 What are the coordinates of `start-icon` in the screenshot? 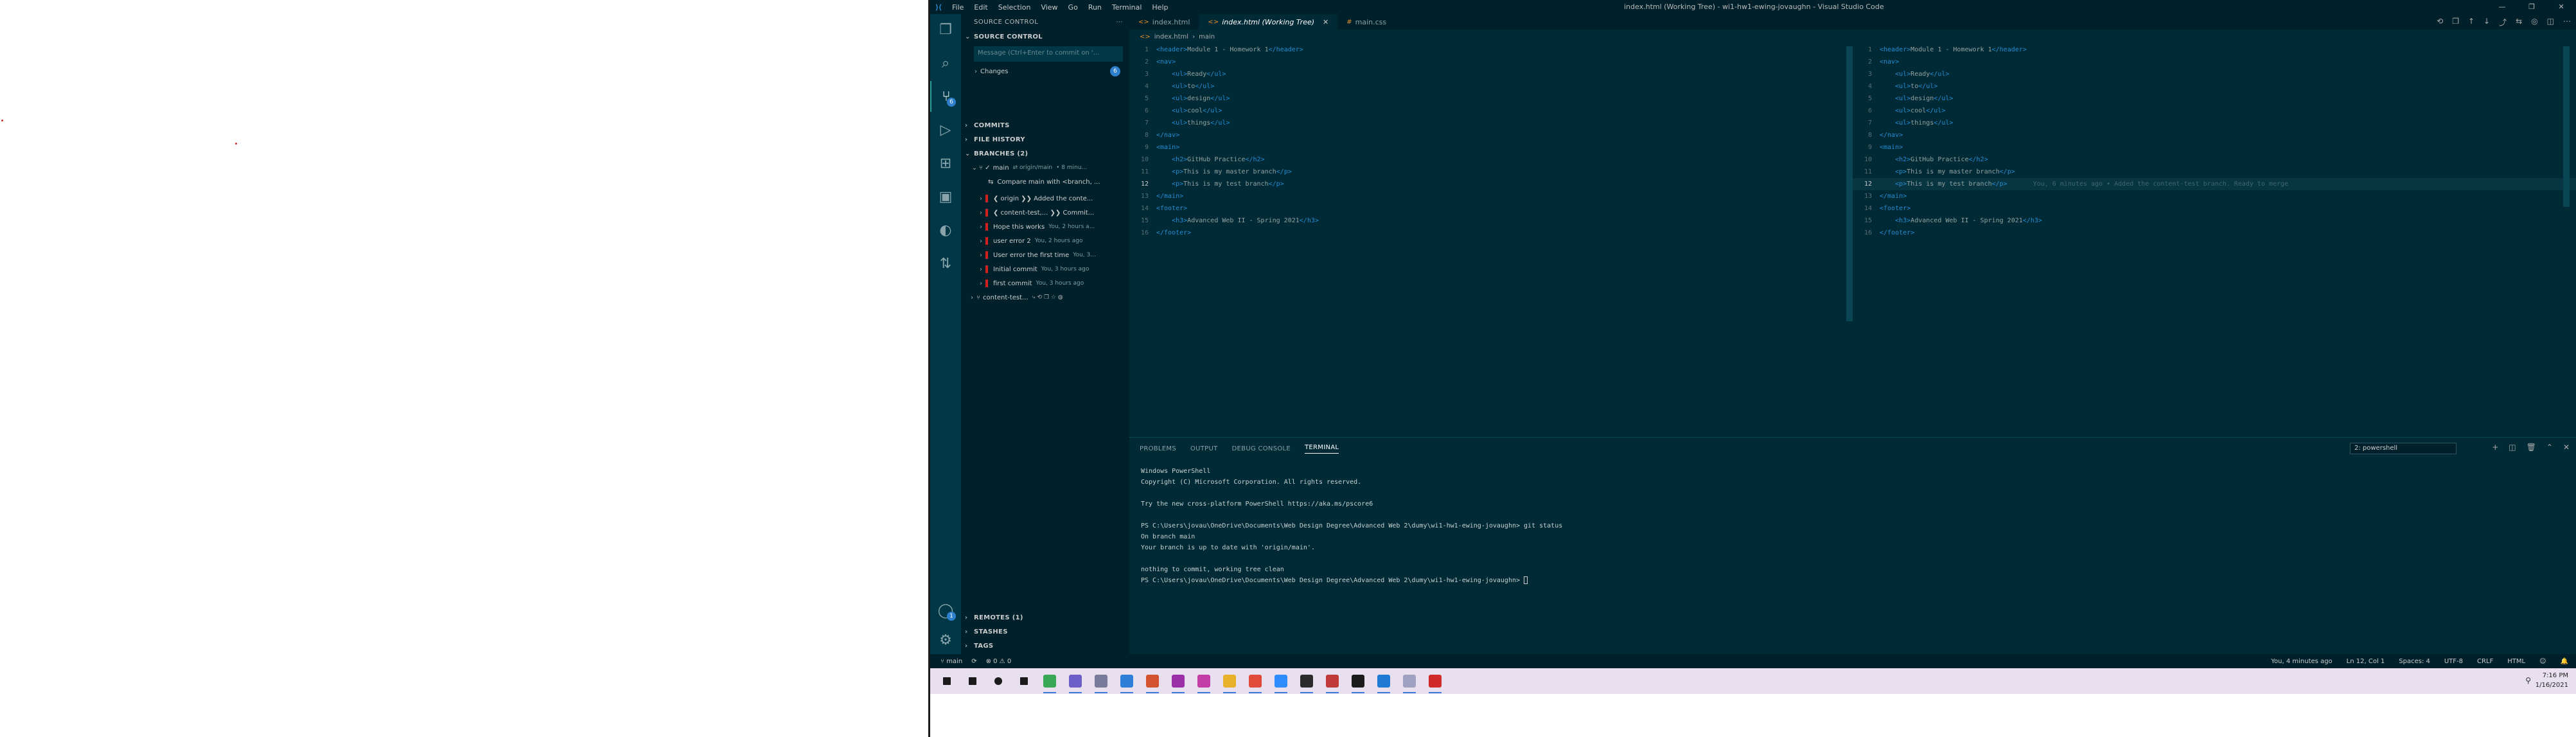 It's located at (947, 681).